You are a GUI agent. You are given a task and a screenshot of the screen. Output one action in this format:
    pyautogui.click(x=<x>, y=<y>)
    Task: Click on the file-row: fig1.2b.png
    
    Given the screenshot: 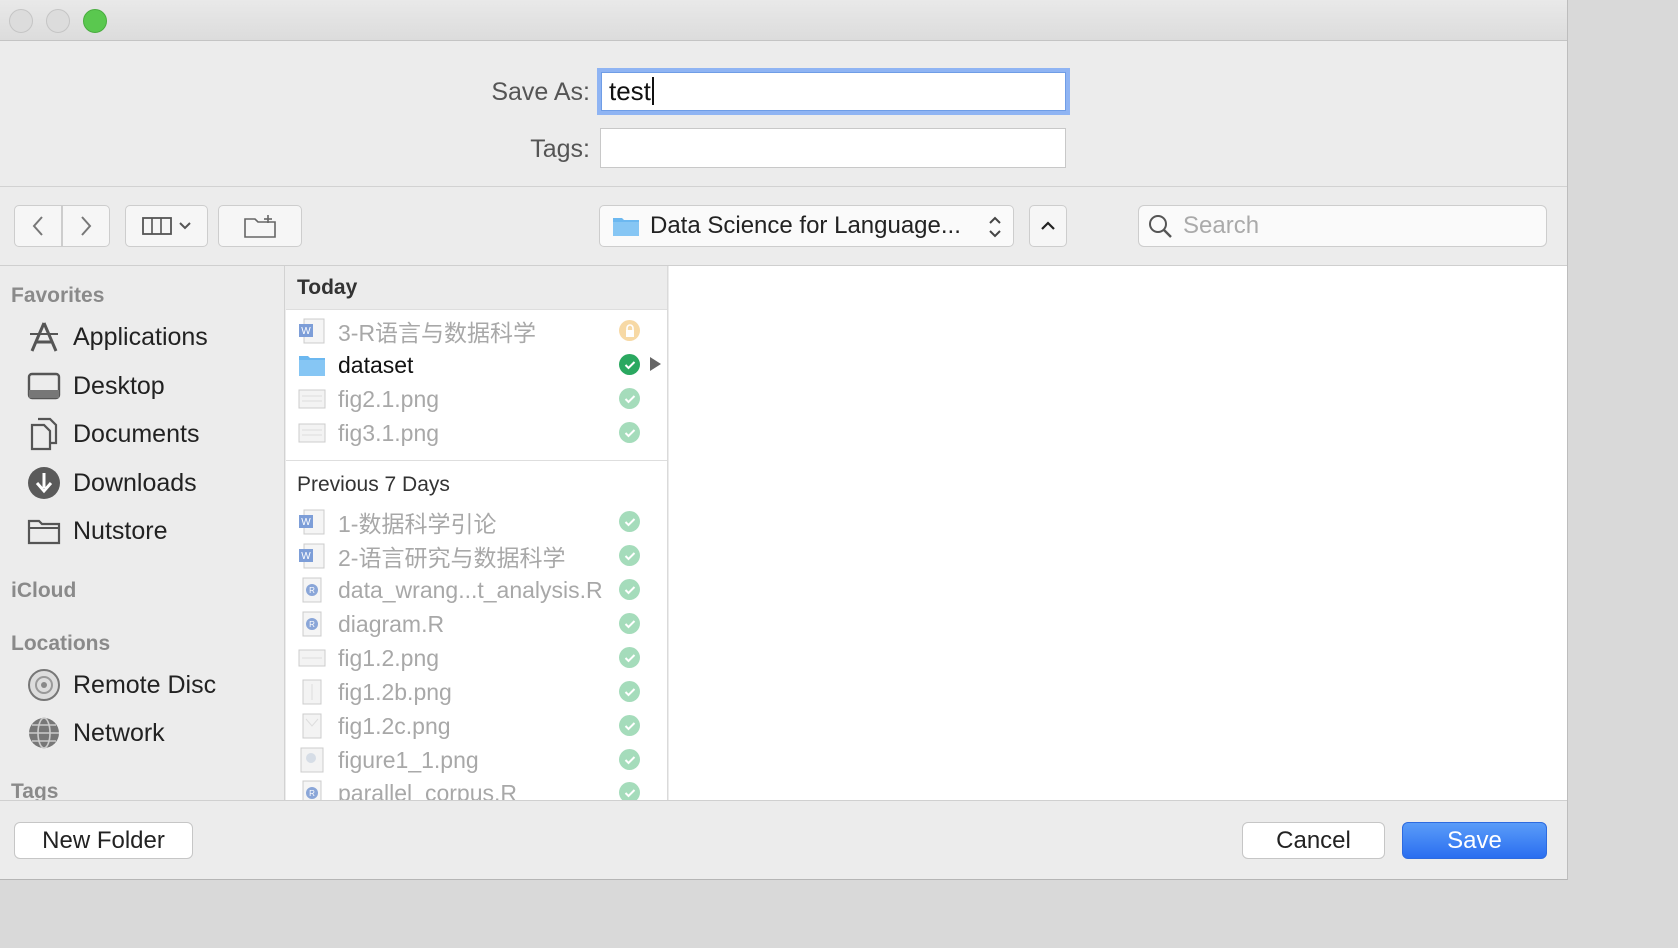 What is the action you would take?
    pyautogui.click(x=476, y=692)
    